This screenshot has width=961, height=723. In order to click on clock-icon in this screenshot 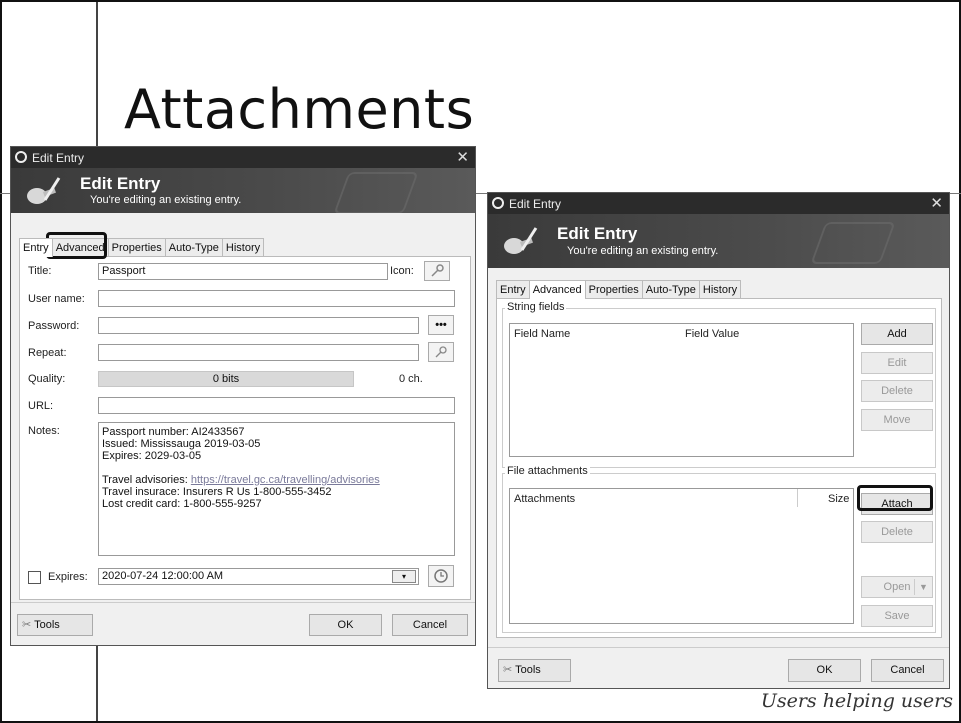, I will do `click(441, 576)`.